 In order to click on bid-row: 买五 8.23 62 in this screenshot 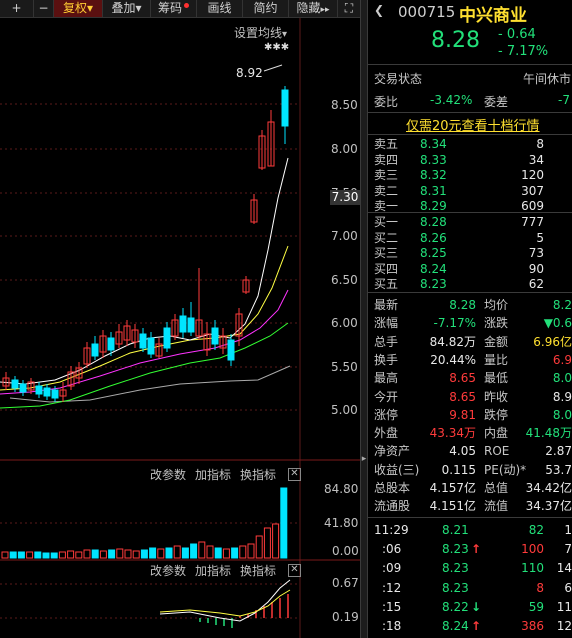, I will do `click(470, 284)`.